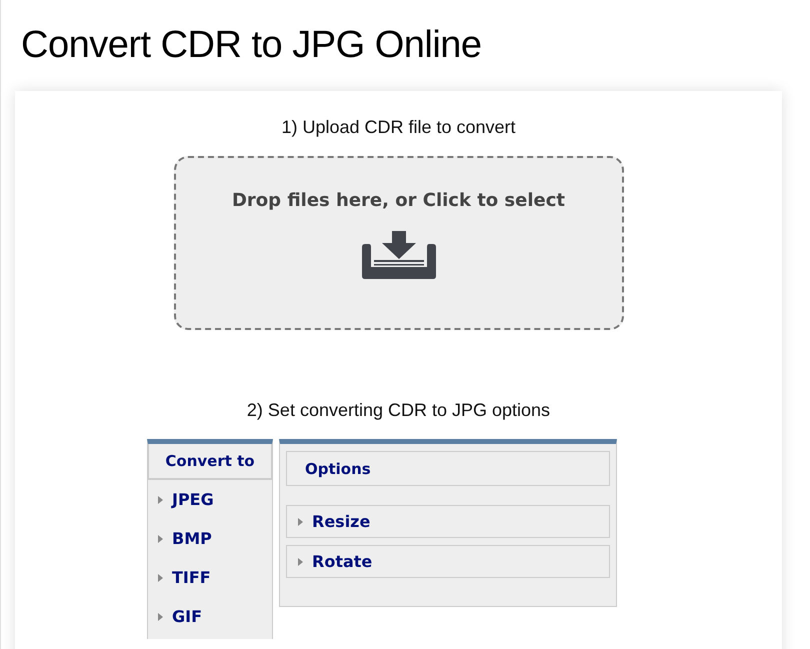  Describe the element at coordinates (193, 499) in the screenshot. I see `format-link: JPEG` at that location.